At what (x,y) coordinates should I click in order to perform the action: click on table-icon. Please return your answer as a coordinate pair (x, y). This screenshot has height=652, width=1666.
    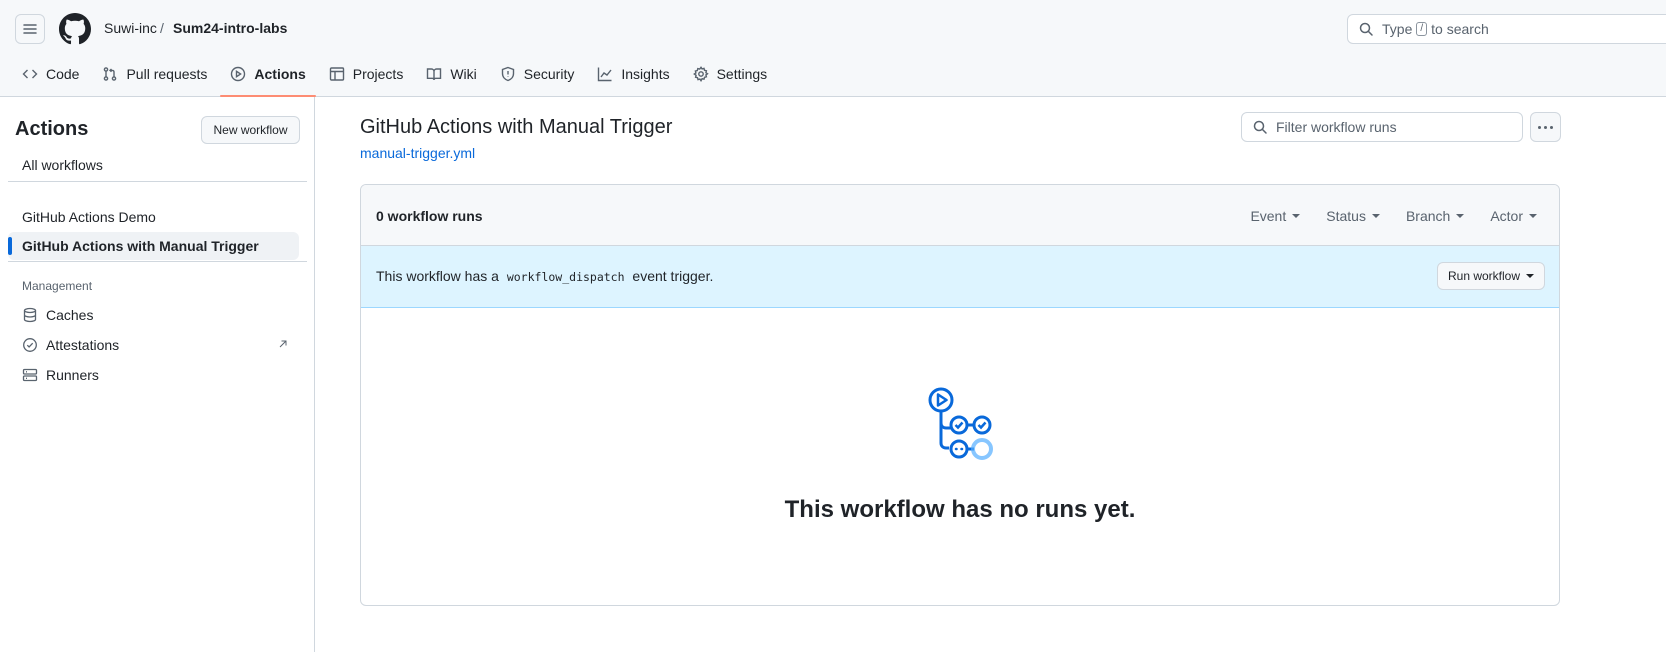
    Looking at the image, I should click on (336, 74).